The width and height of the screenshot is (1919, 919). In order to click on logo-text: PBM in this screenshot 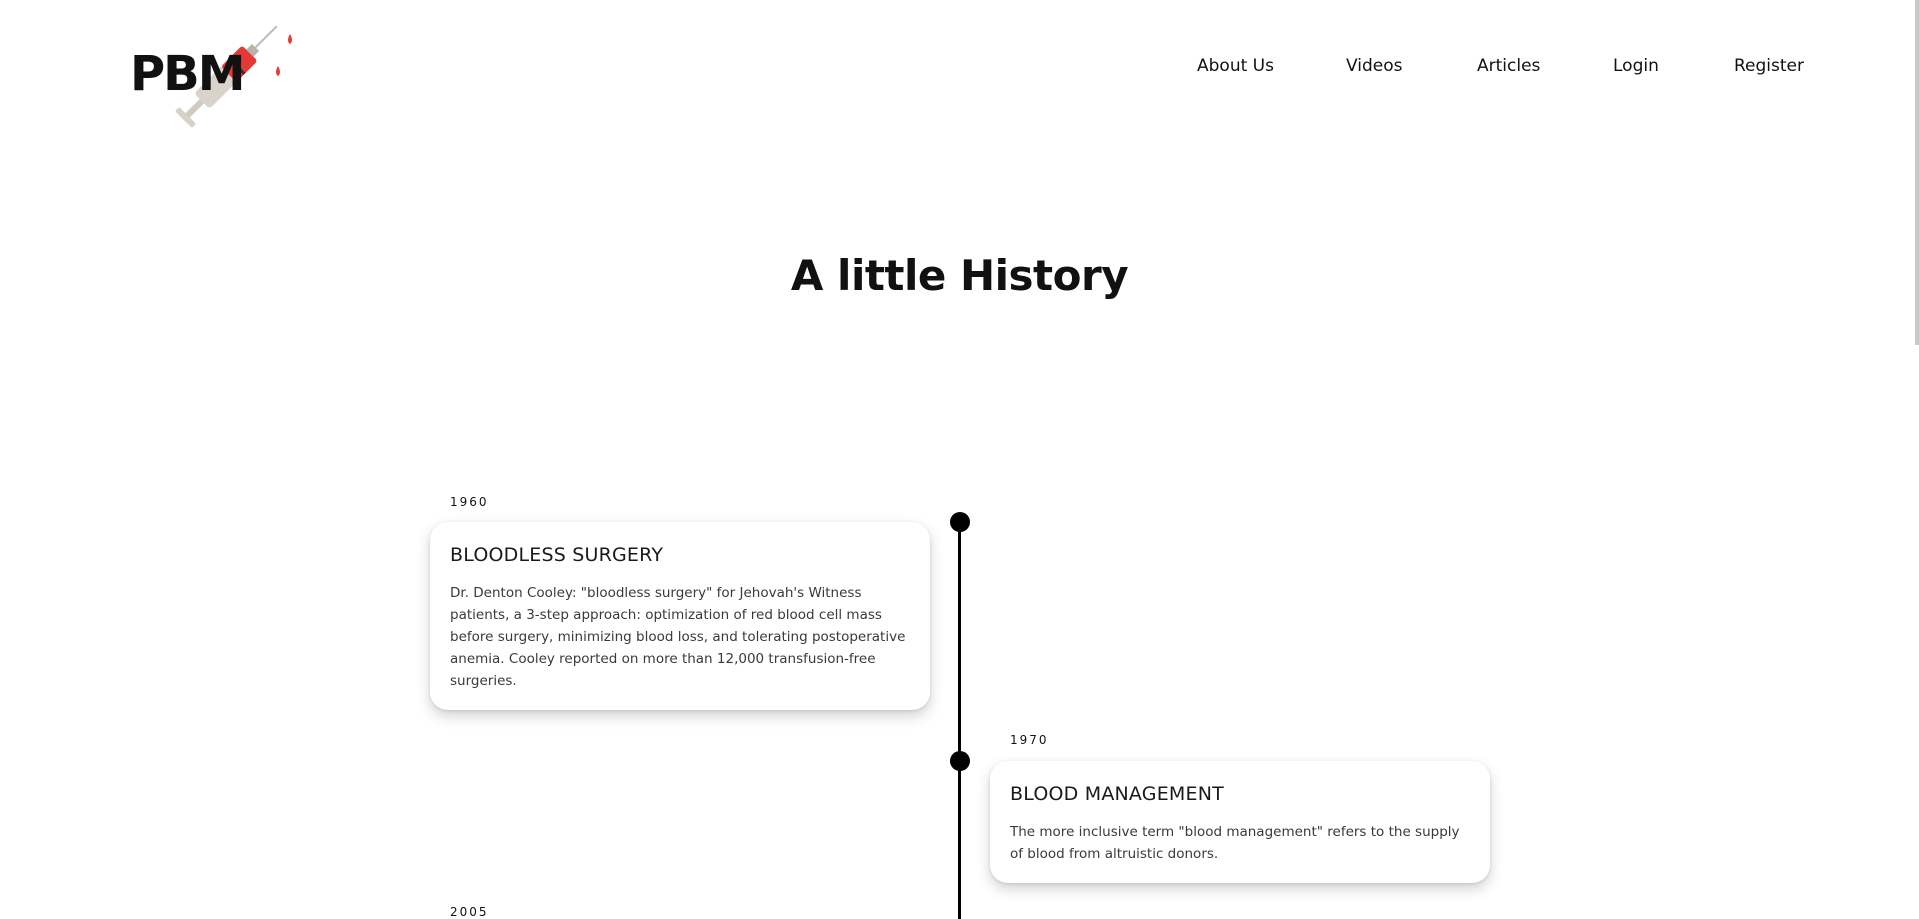, I will do `click(188, 74)`.